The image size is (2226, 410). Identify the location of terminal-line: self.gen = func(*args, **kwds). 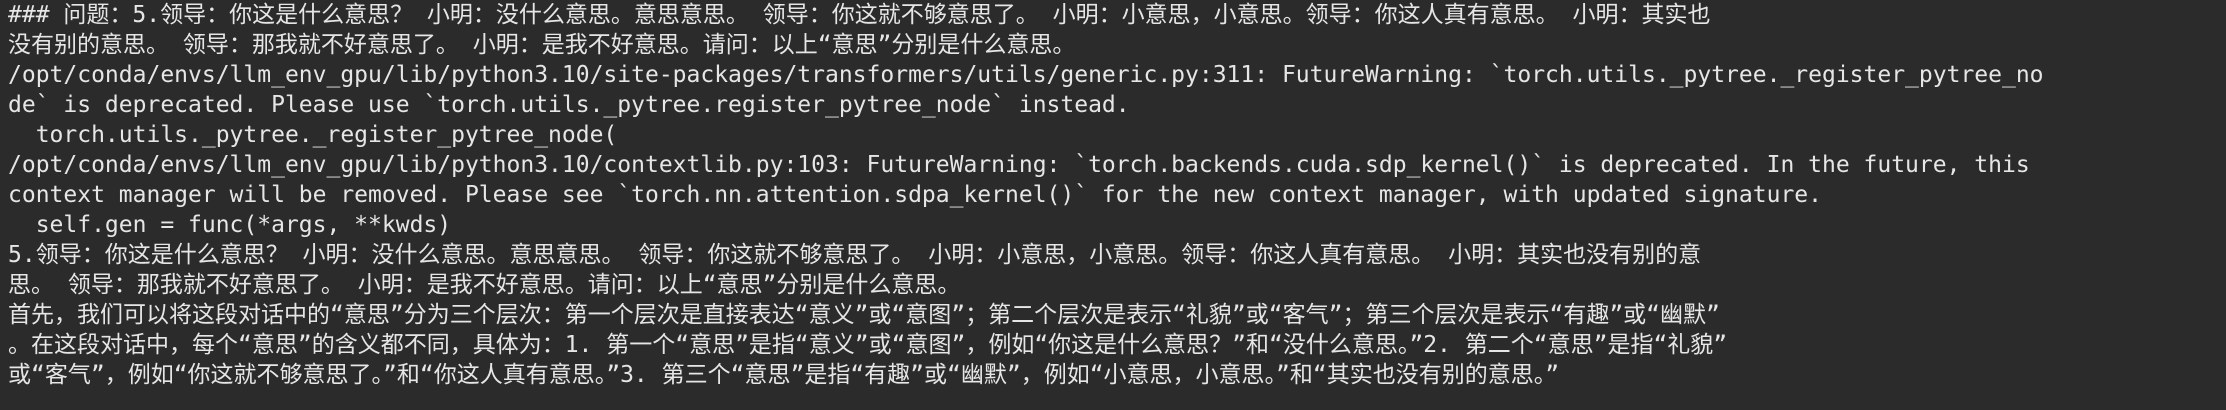
(230, 225).